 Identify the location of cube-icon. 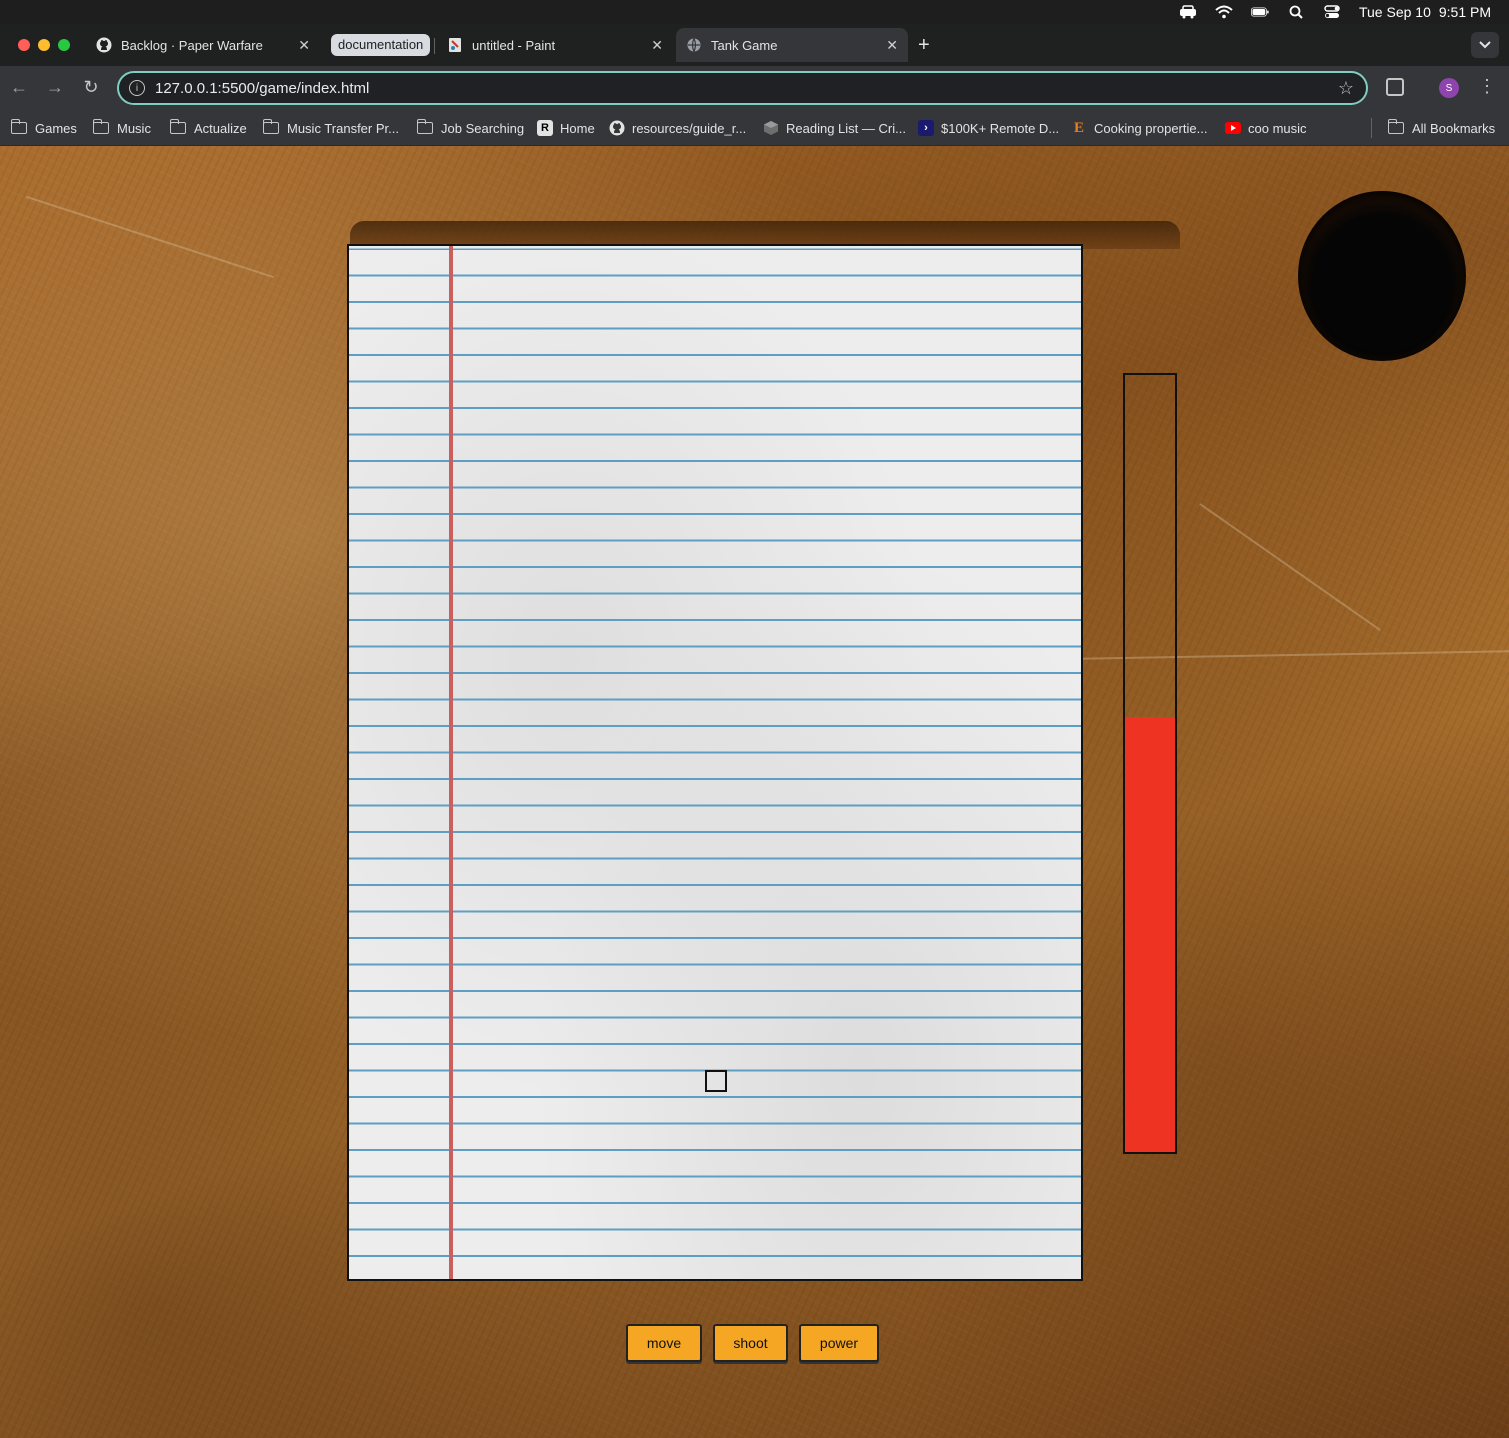
(771, 128).